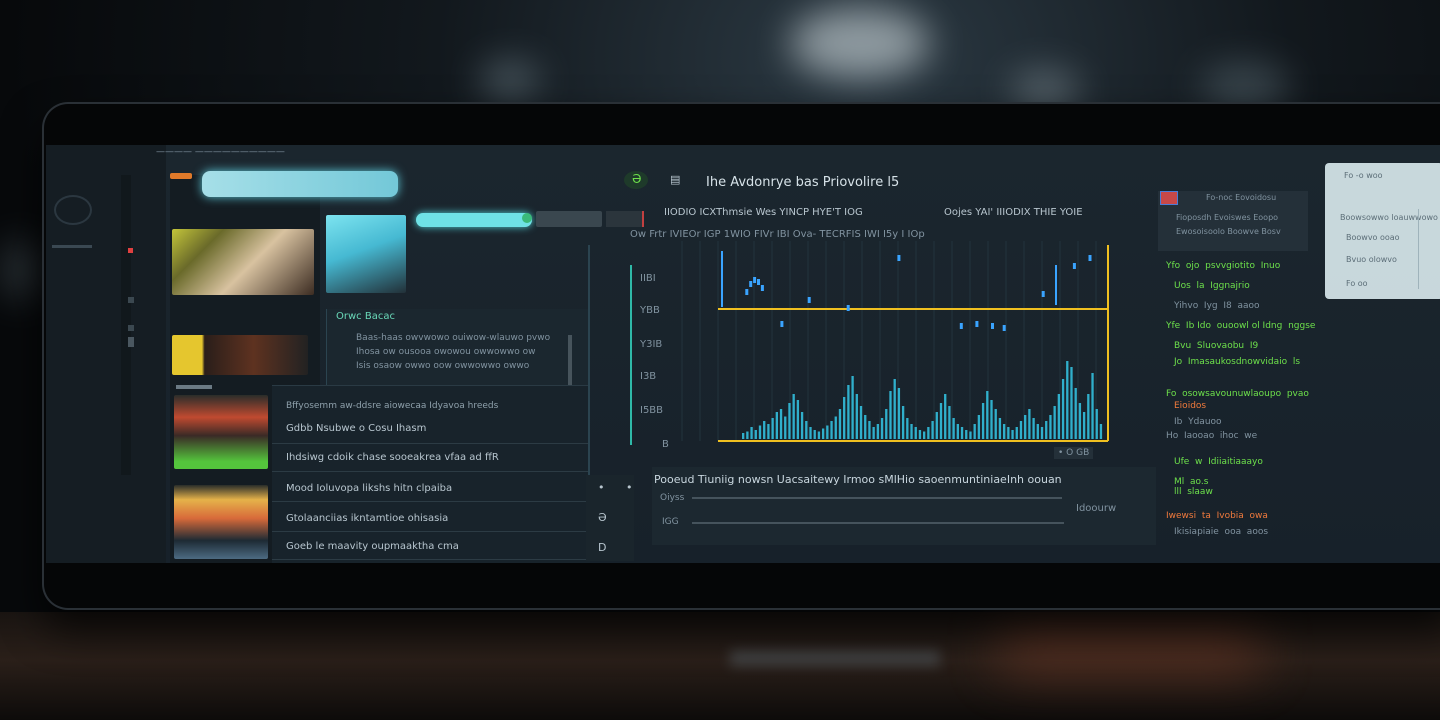 The height and width of the screenshot is (720, 1440). I want to click on rail-marker, so click(131, 300).